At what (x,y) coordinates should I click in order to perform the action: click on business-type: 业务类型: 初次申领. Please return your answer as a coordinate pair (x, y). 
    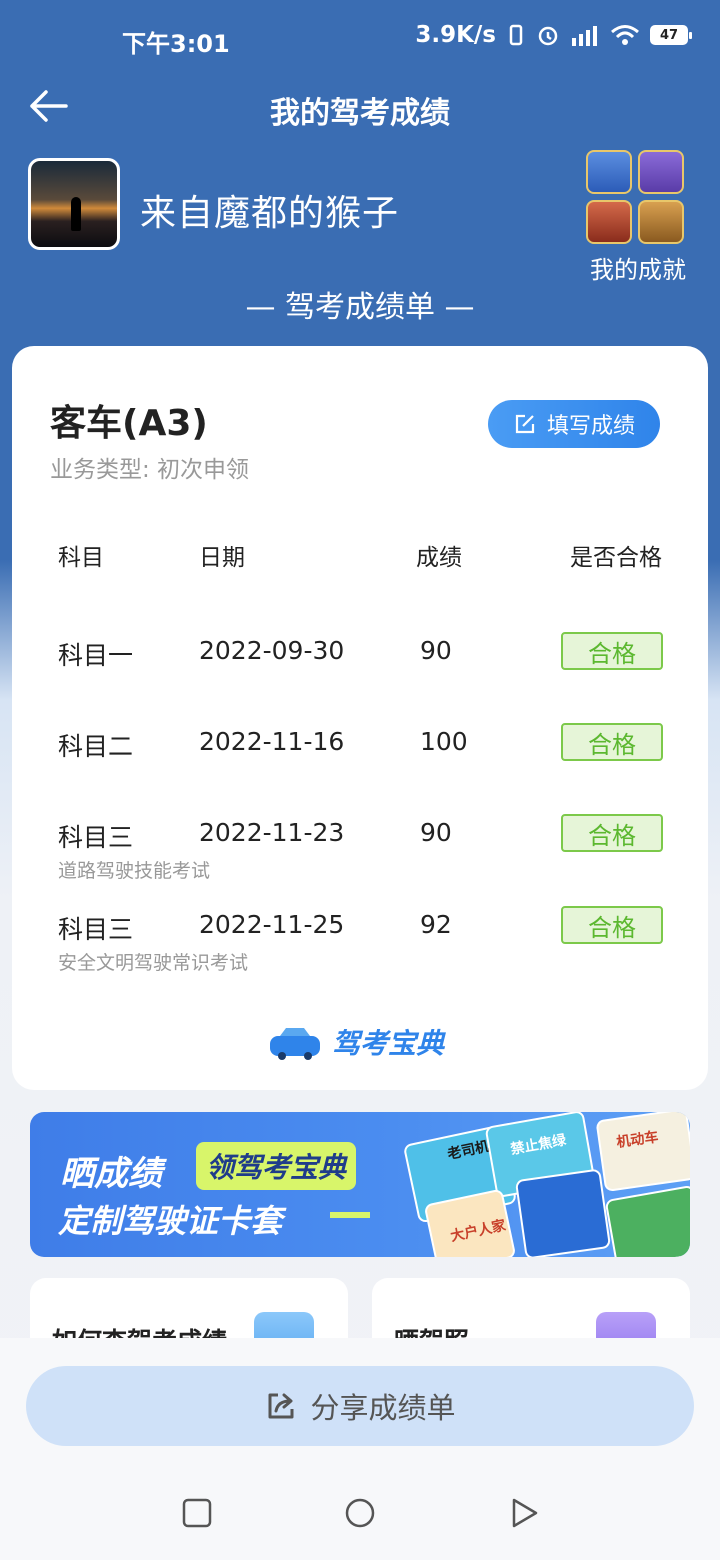
    Looking at the image, I should click on (150, 470).